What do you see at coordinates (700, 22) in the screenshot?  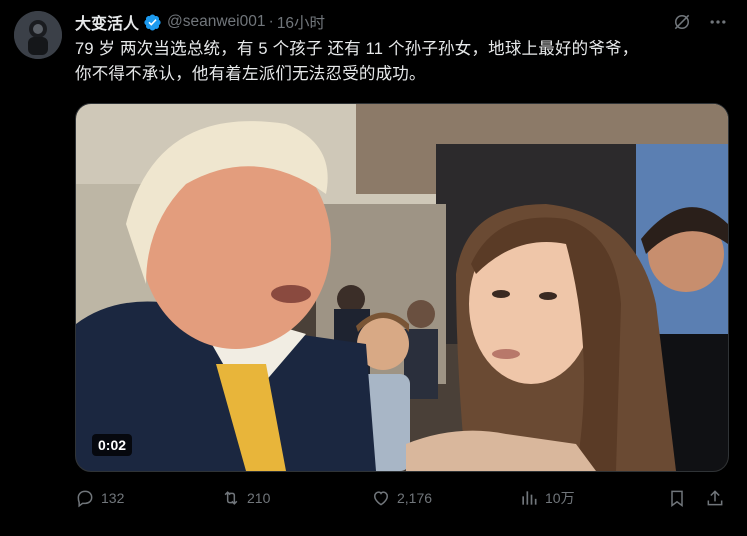 I see `header-actions` at bounding box center [700, 22].